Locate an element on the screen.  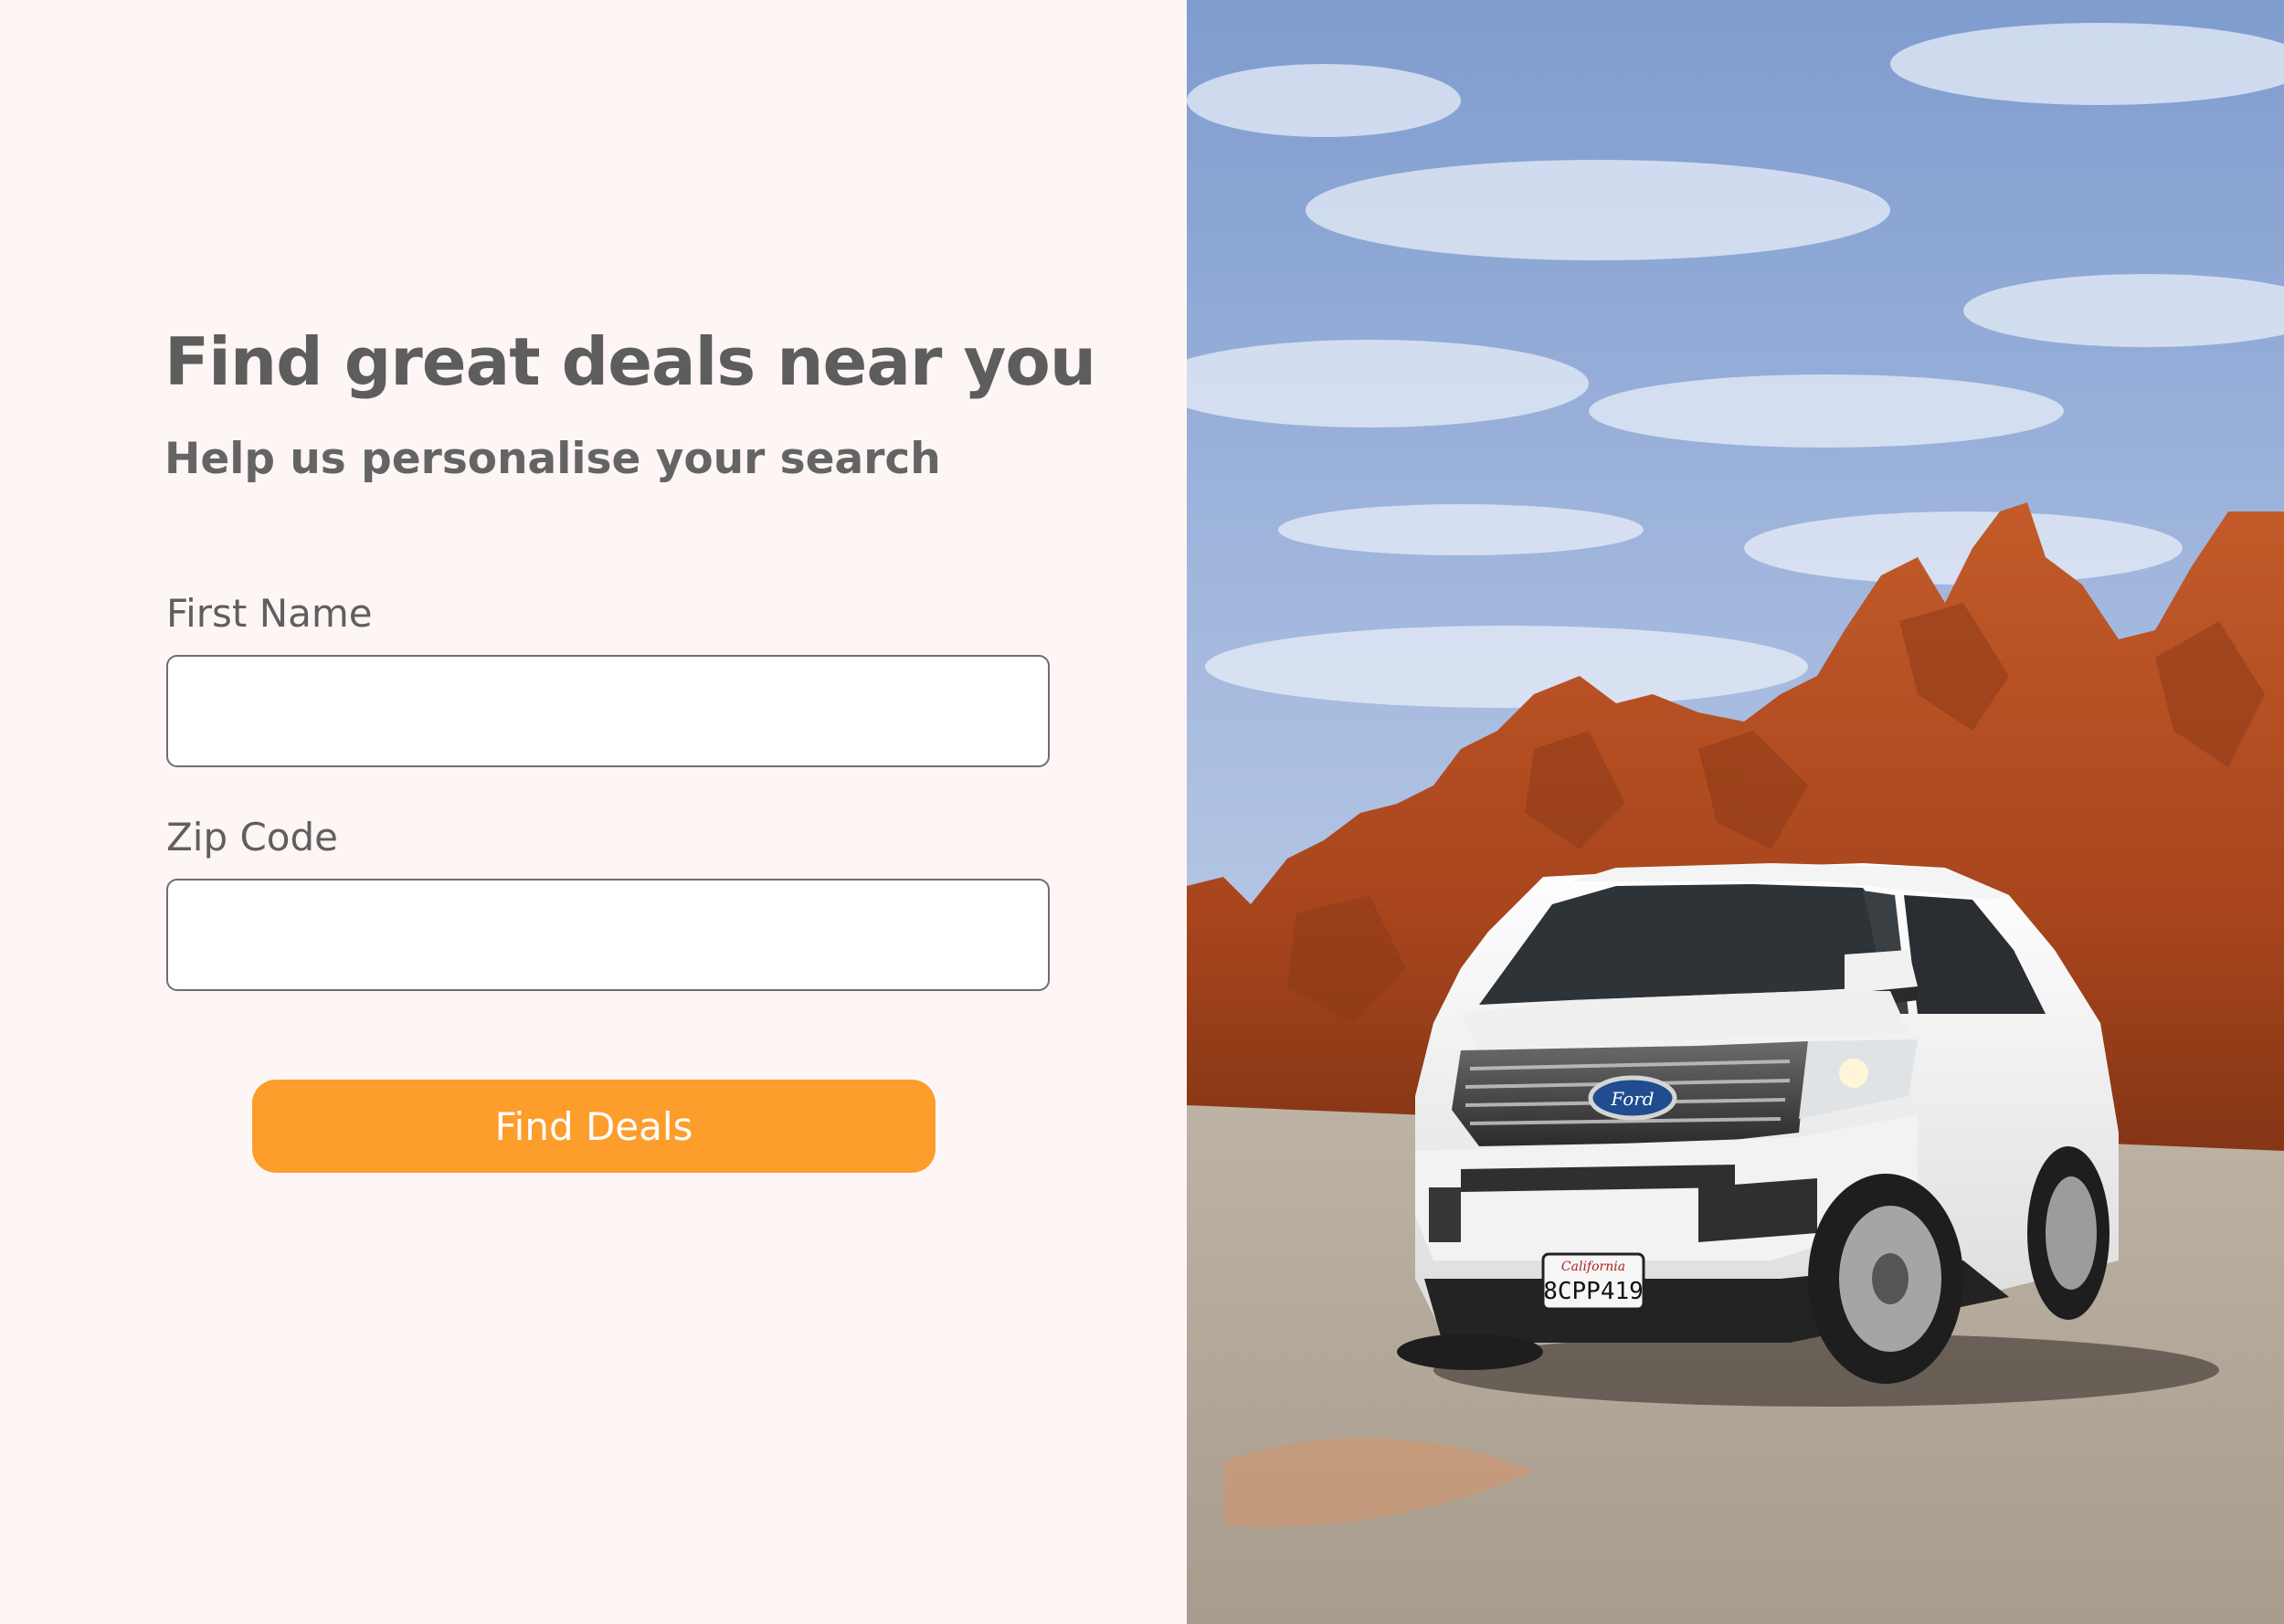
license-plate-number: 8CPP419 is located at coordinates (1593, 1292).